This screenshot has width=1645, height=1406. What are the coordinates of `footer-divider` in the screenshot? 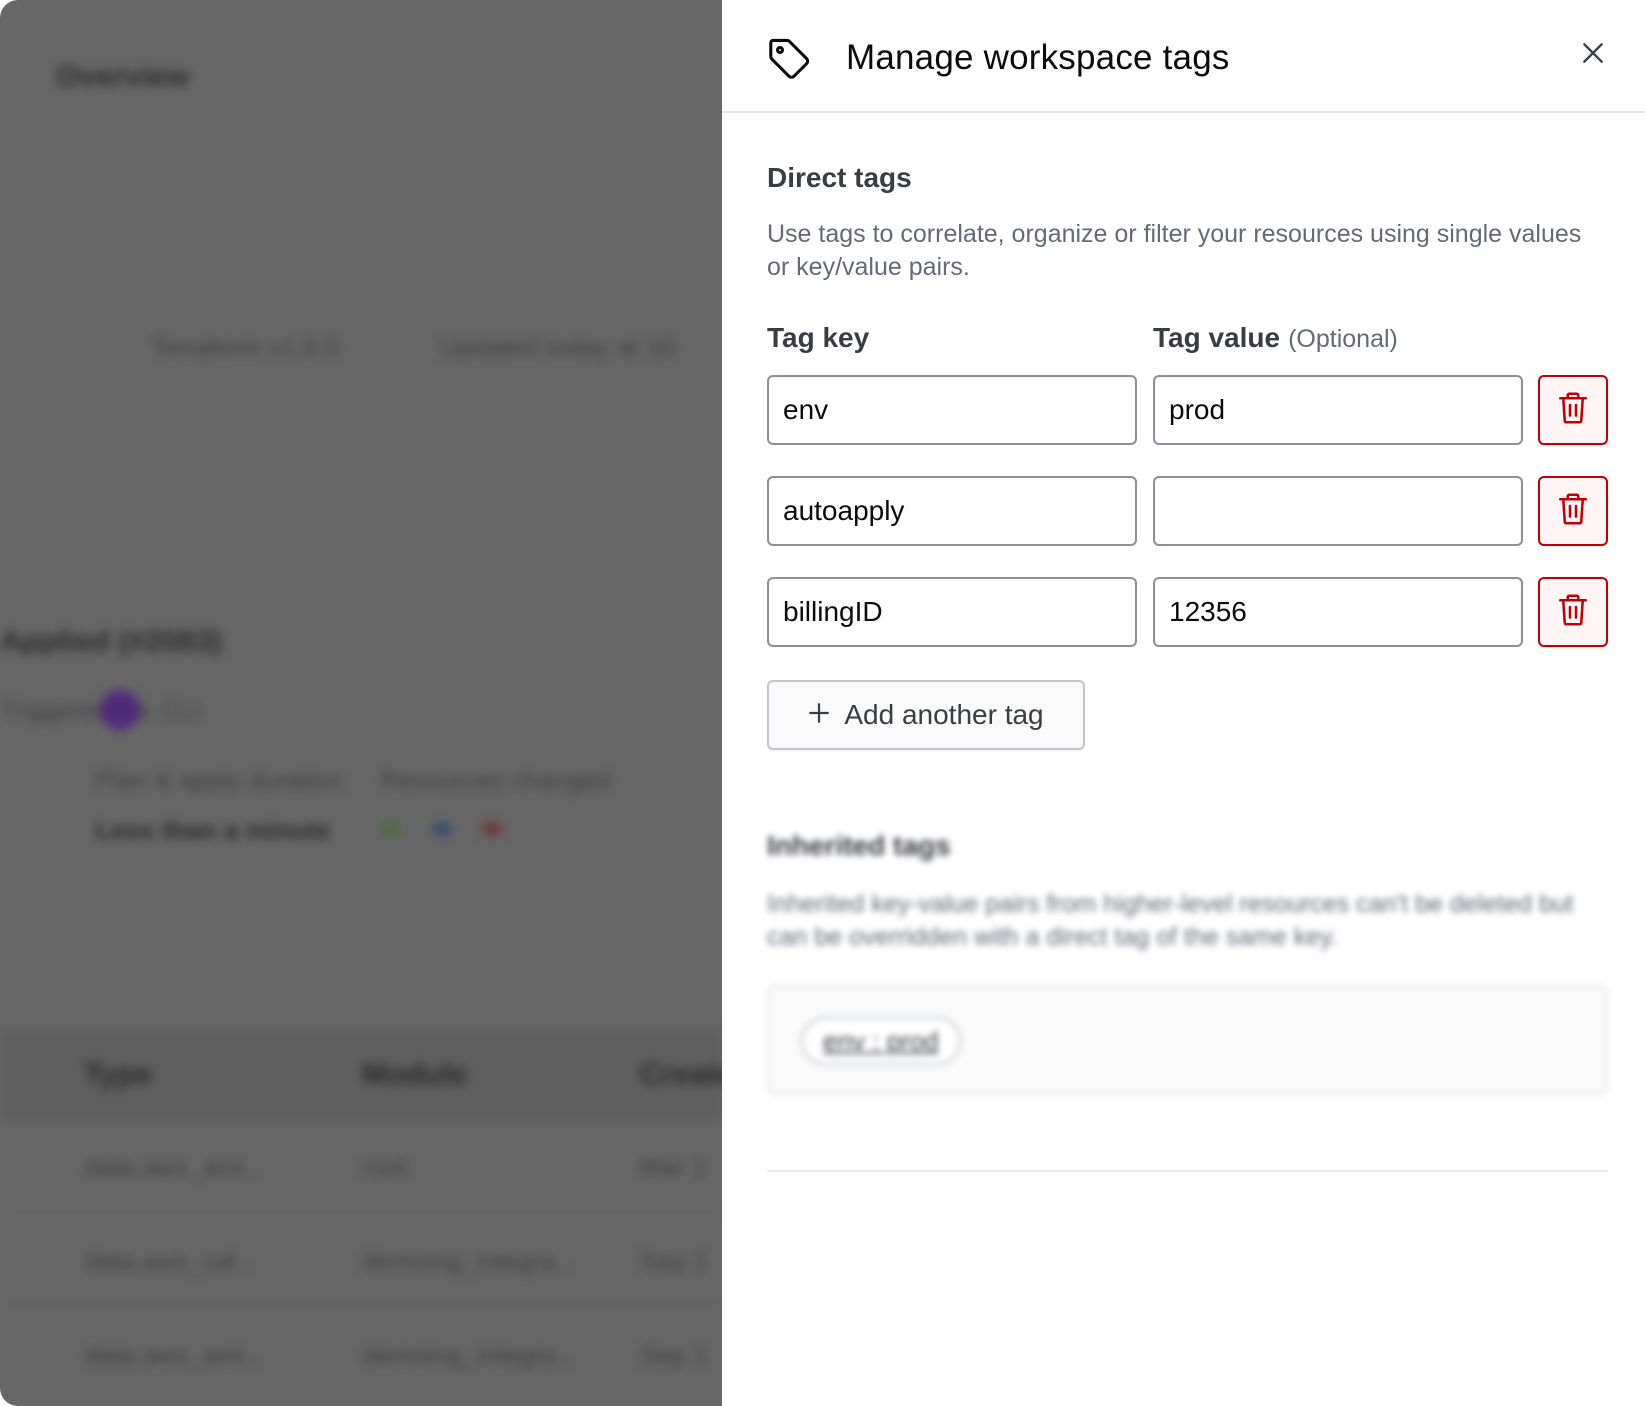 It's located at (1187, 1171).